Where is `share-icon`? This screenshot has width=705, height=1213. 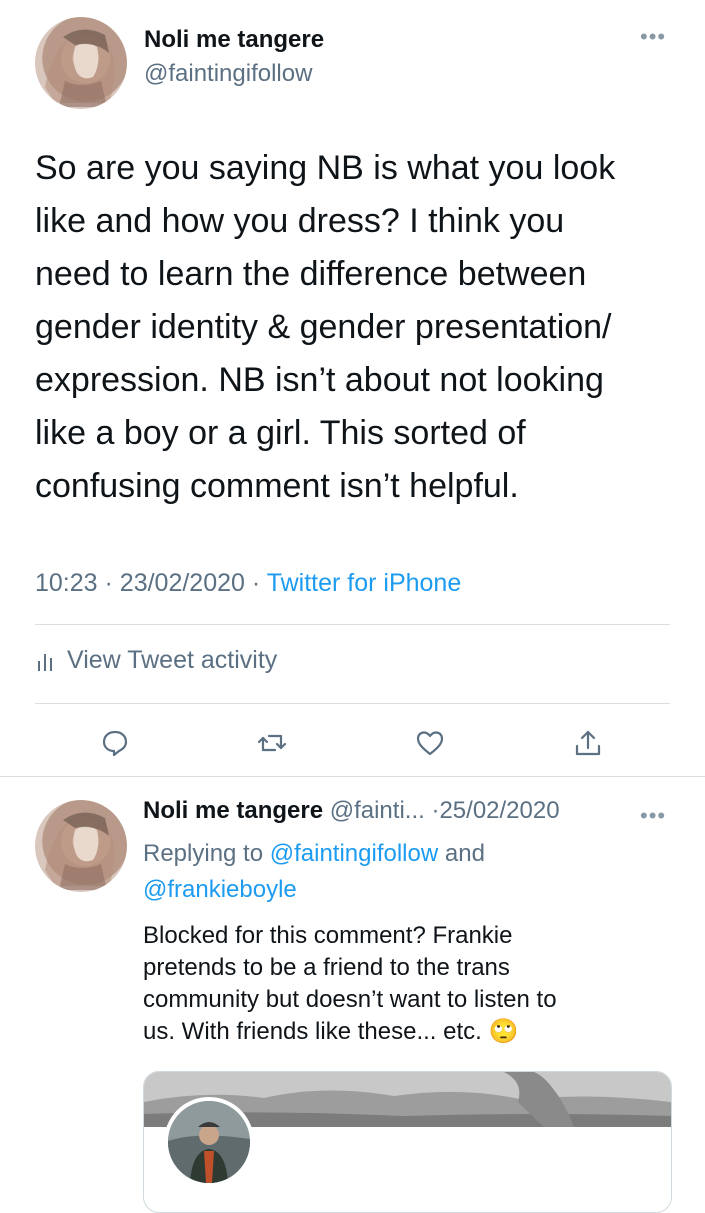
share-icon is located at coordinates (588, 745).